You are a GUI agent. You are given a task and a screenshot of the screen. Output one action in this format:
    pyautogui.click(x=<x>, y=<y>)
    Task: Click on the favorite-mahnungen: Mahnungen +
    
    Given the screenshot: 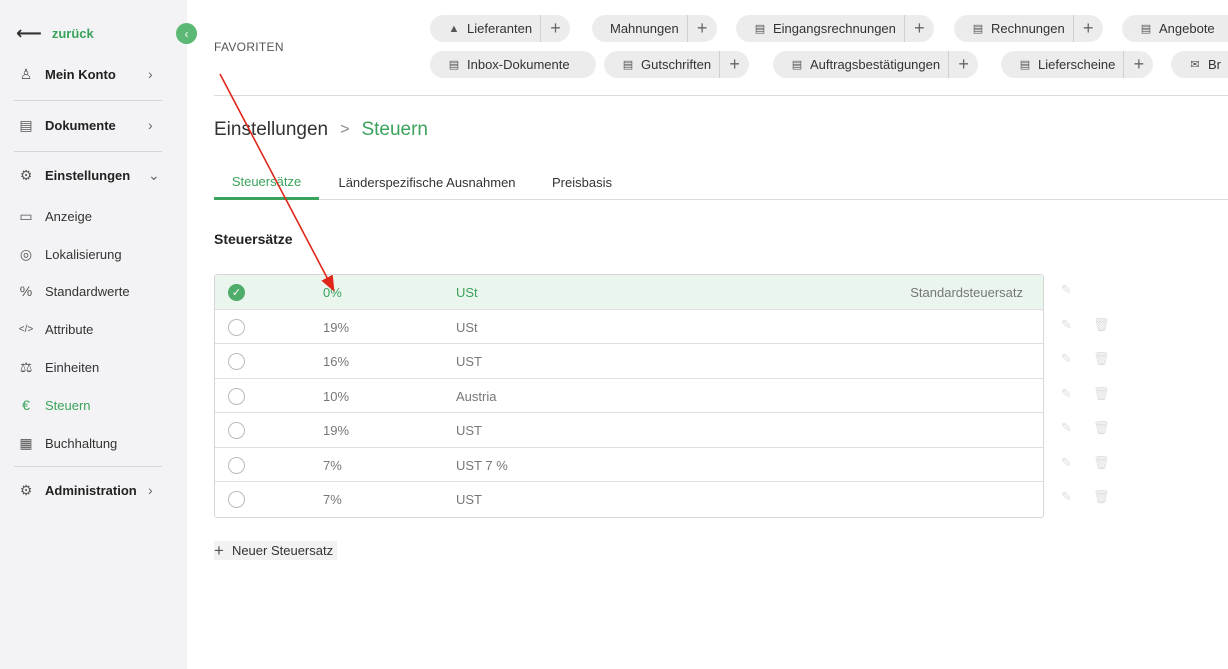 What is the action you would take?
    pyautogui.click(x=654, y=28)
    